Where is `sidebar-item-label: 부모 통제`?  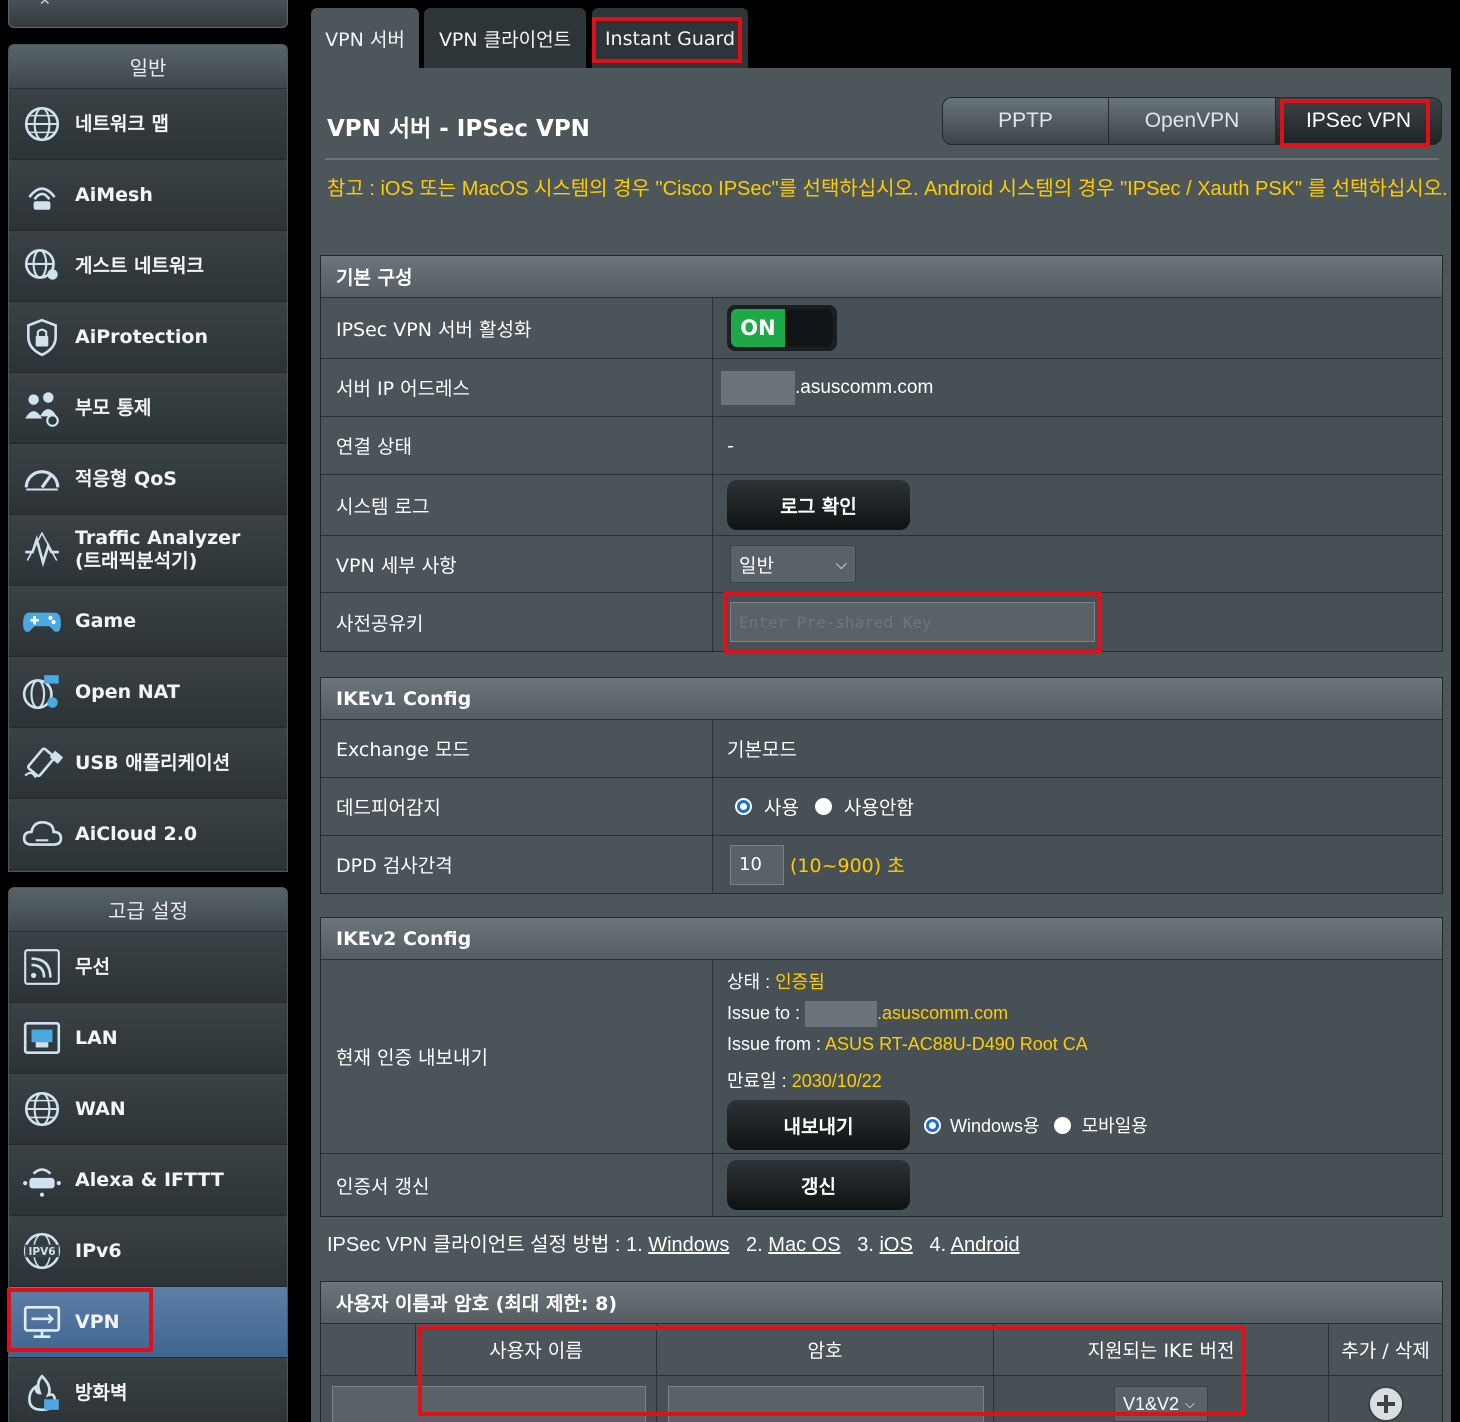 sidebar-item-label: 부모 통제 is located at coordinates (113, 407).